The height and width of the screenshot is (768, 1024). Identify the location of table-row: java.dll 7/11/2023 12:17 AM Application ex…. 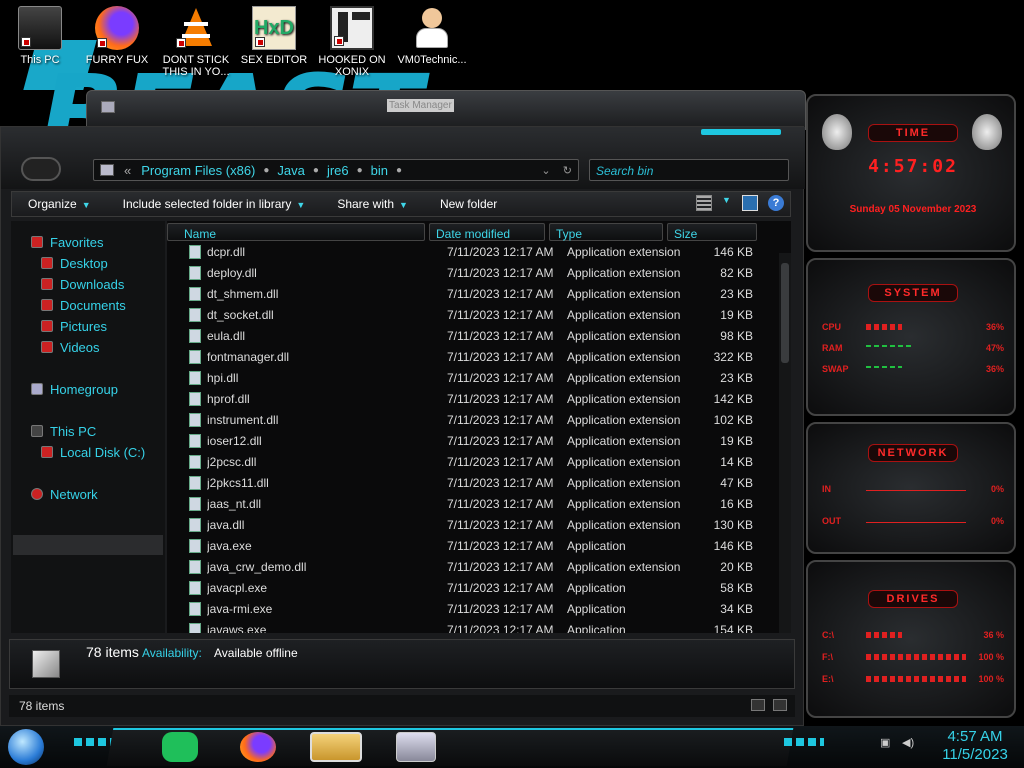
(472, 524).